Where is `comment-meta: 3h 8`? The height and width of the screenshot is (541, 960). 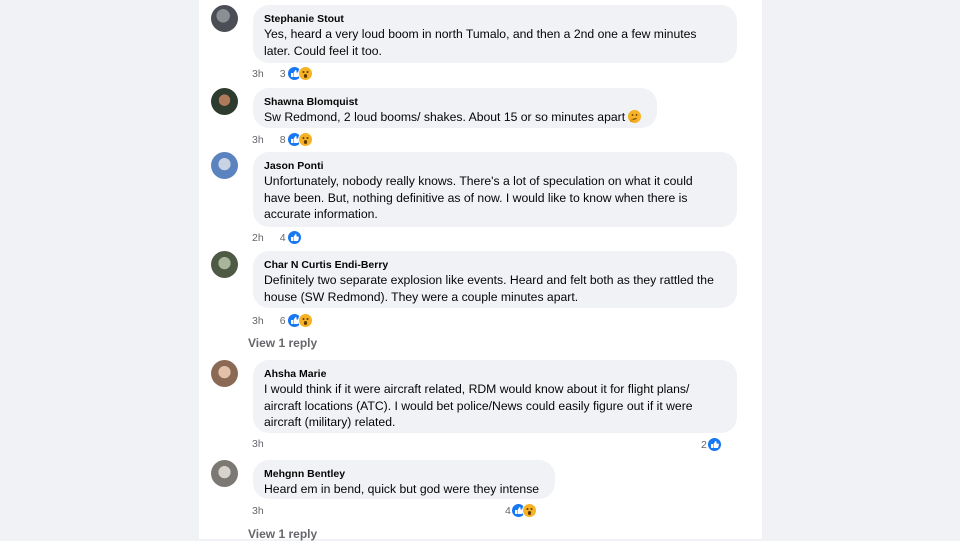
comment-meta: 3h 8 is located at coordinates (282, 139).